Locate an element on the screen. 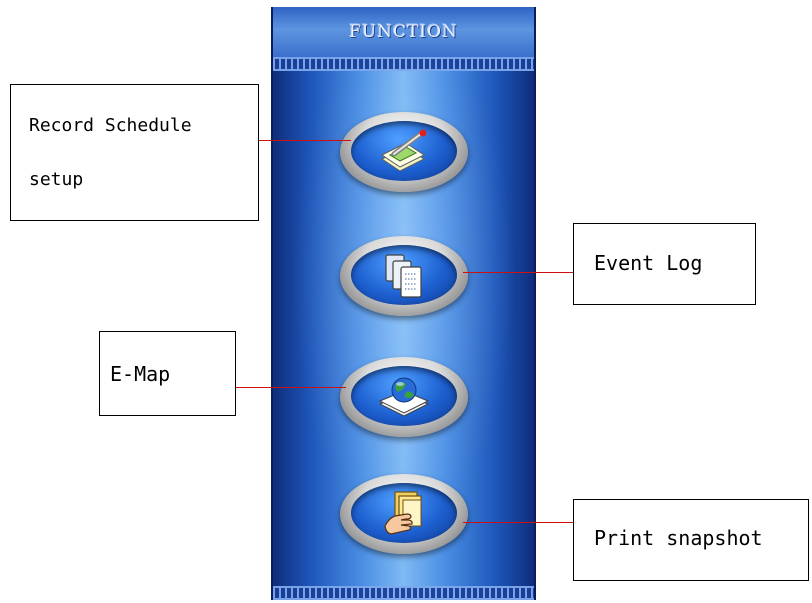  documents-icon is located at coordinates (403, 276).